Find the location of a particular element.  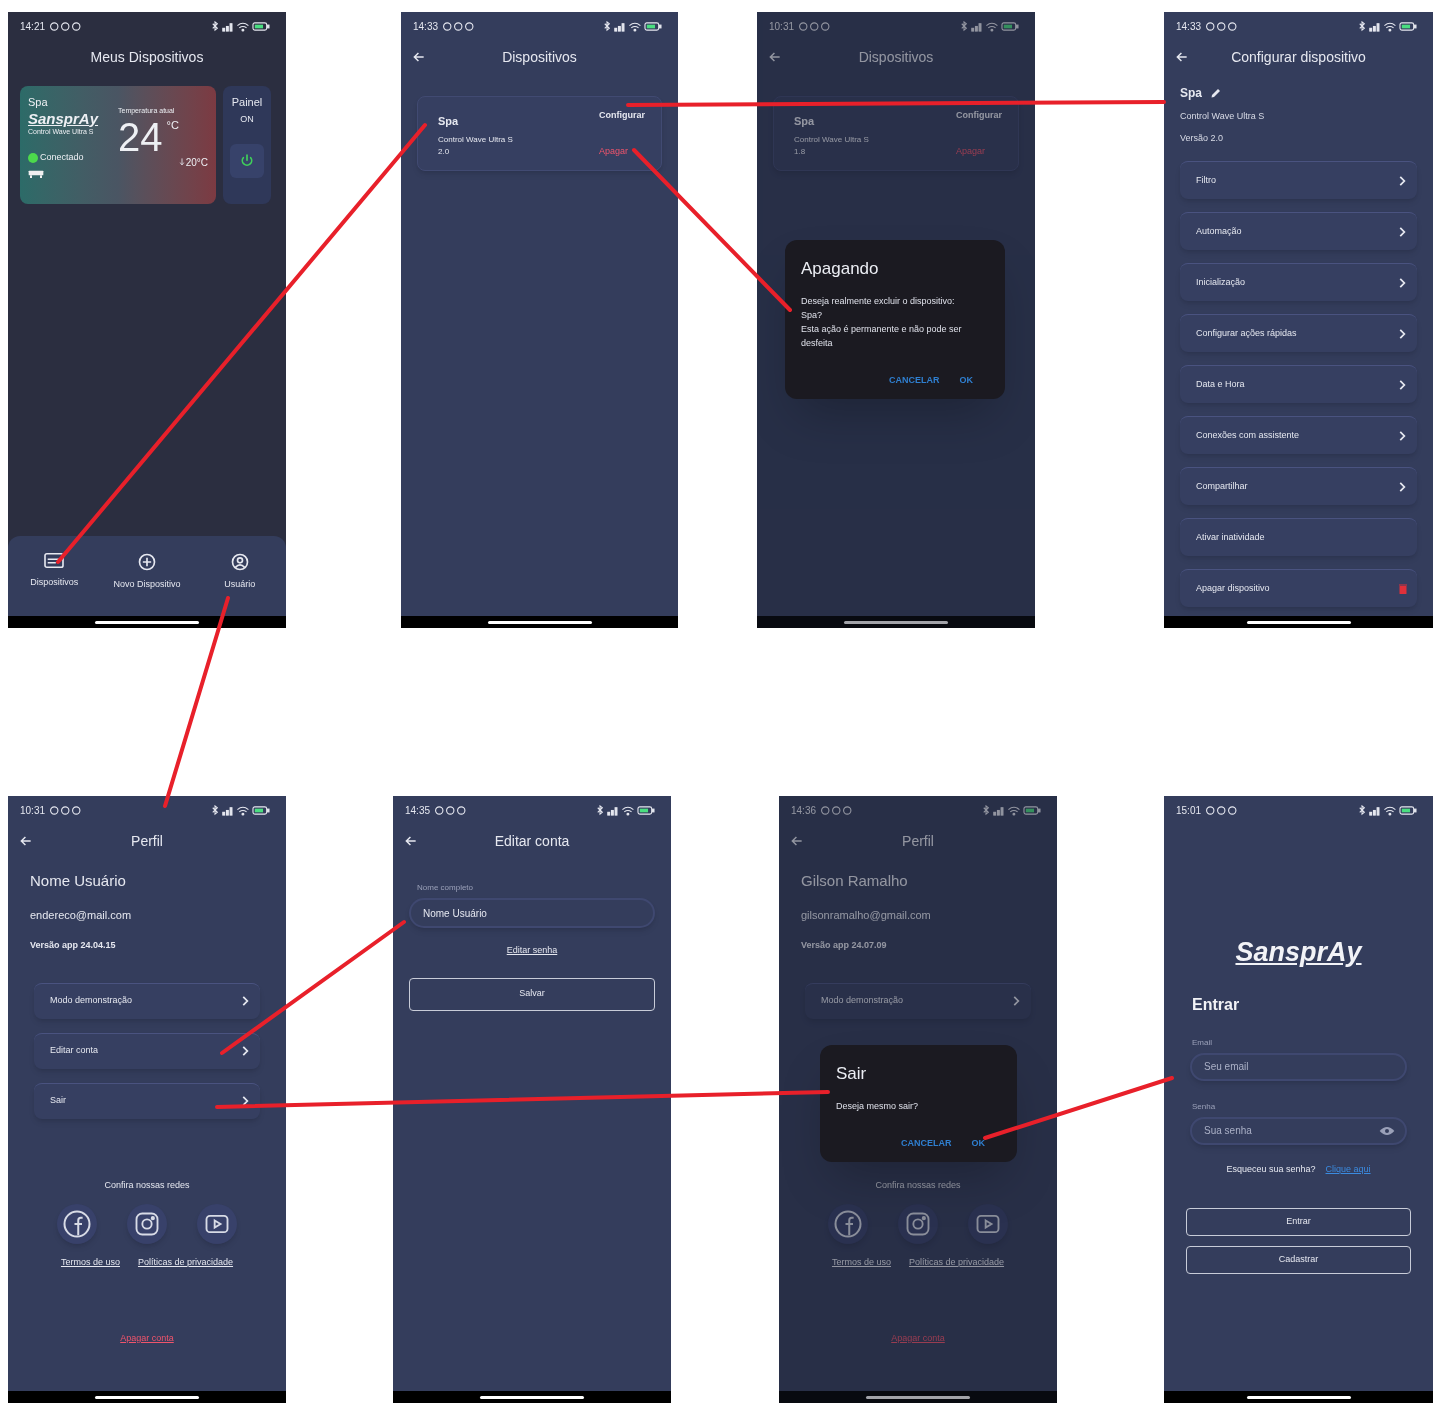

social-label: Confira nossas redes is located at coordinates (147, 1185).